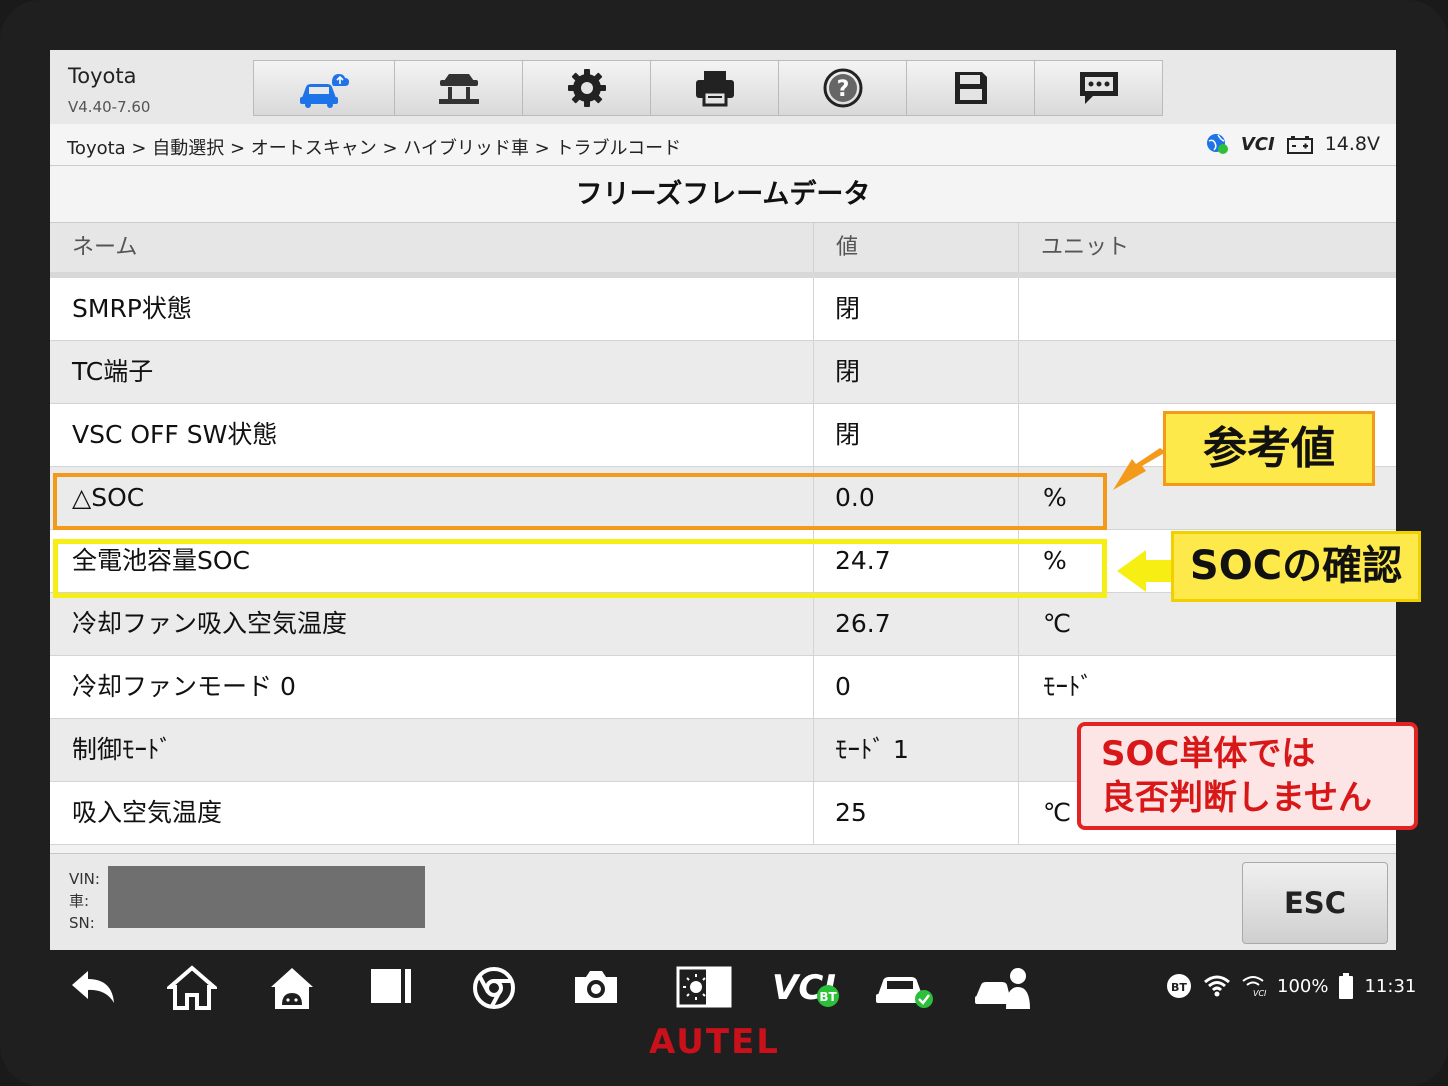 The image size is (1448, 1086). Describe the element at coordinates (432, 372) in the screenshot. I see `cell-name: TC端子` at that location.